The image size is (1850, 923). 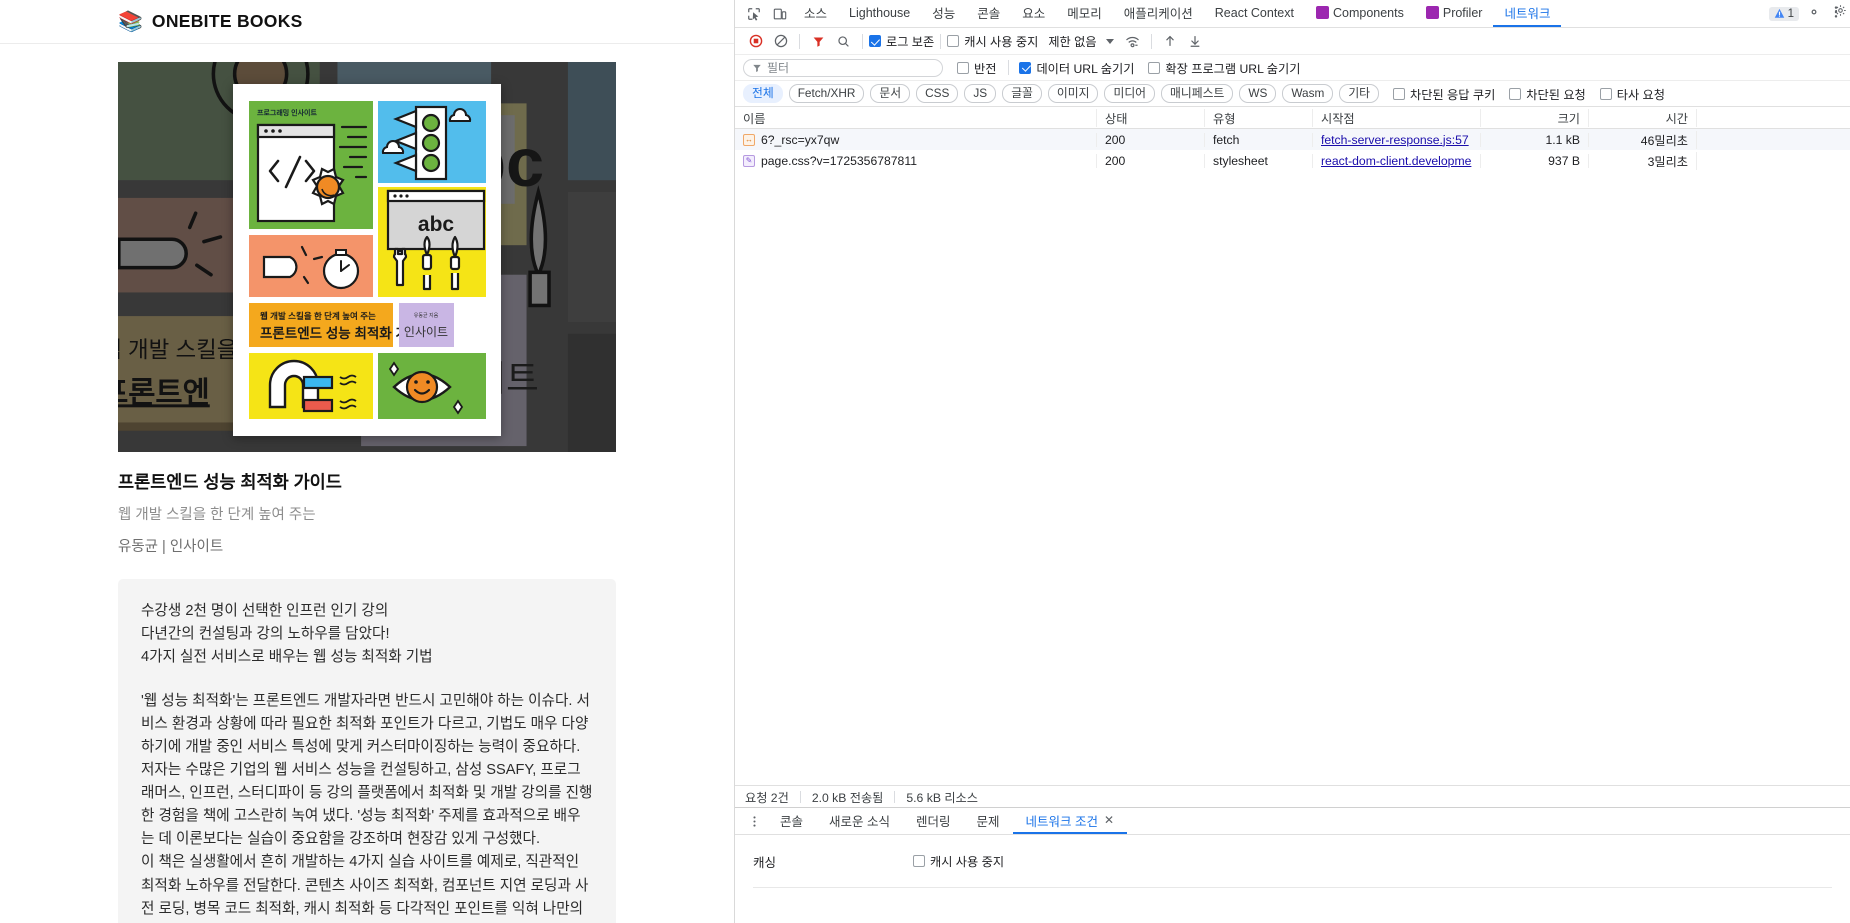 I want to click on record-stop-icon, so click(x=755, y=41).